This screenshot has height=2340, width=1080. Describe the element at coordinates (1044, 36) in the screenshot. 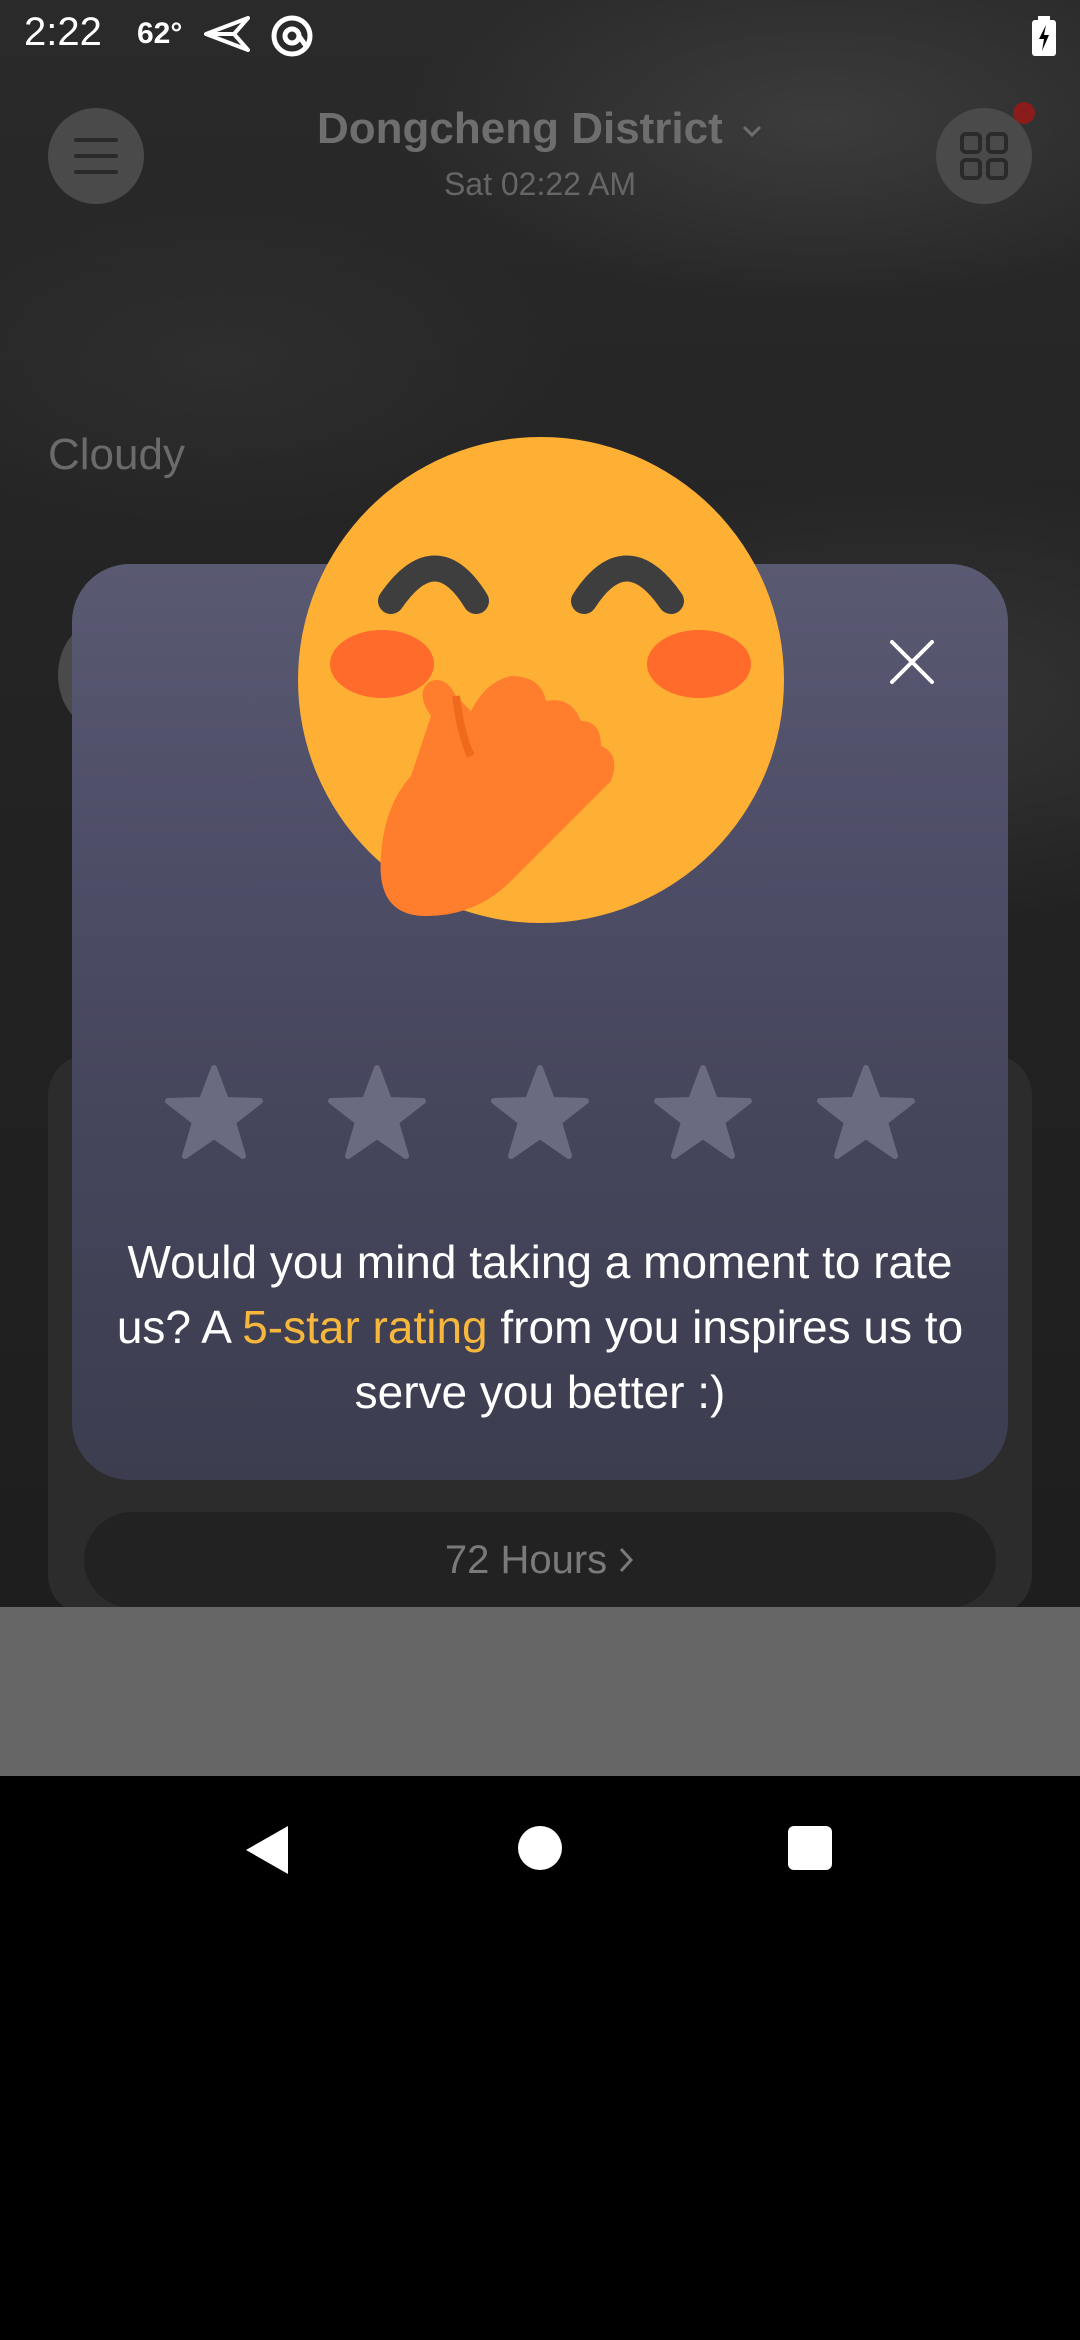

I see `battery-charging-icon` at that location.